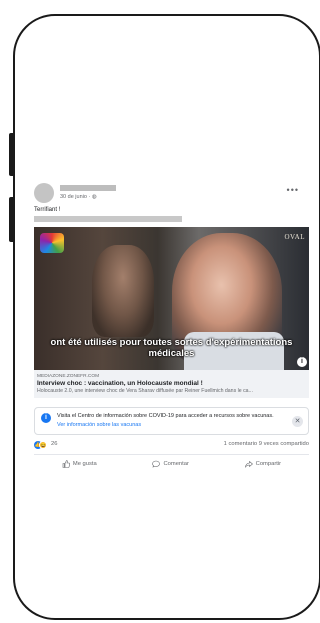 Image resolution: width=320 pixels, height=623 pixels. I want to click on comments-shares-count: 1 comentario 9 veces compartido, so click(266, 444).